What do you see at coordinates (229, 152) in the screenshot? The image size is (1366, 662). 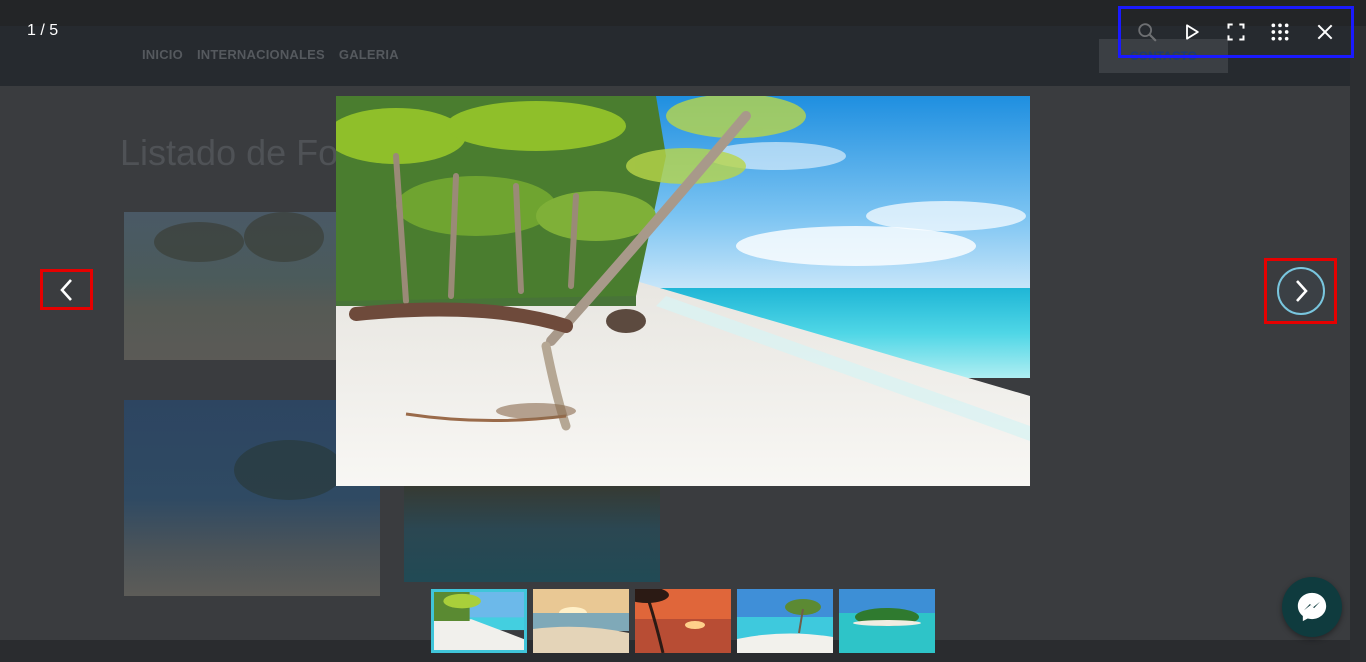 I see `page-title: Listado de Fo` at bounding box center [229, 152].